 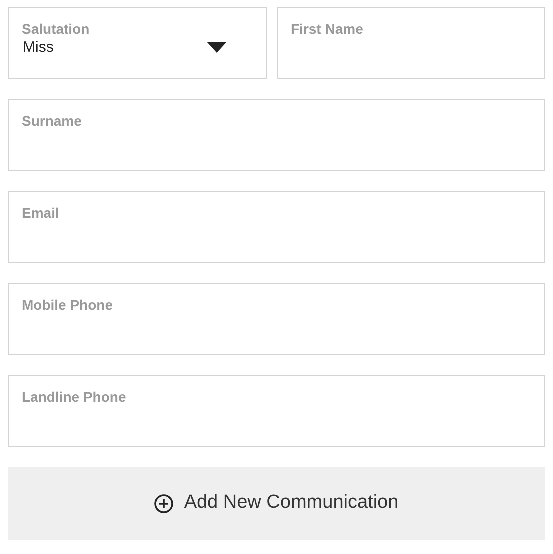 What do you see at coordinates (276, 319) in the screenshot?
I see `input-field: Mobile Phone` at bounding box center [276, 319].